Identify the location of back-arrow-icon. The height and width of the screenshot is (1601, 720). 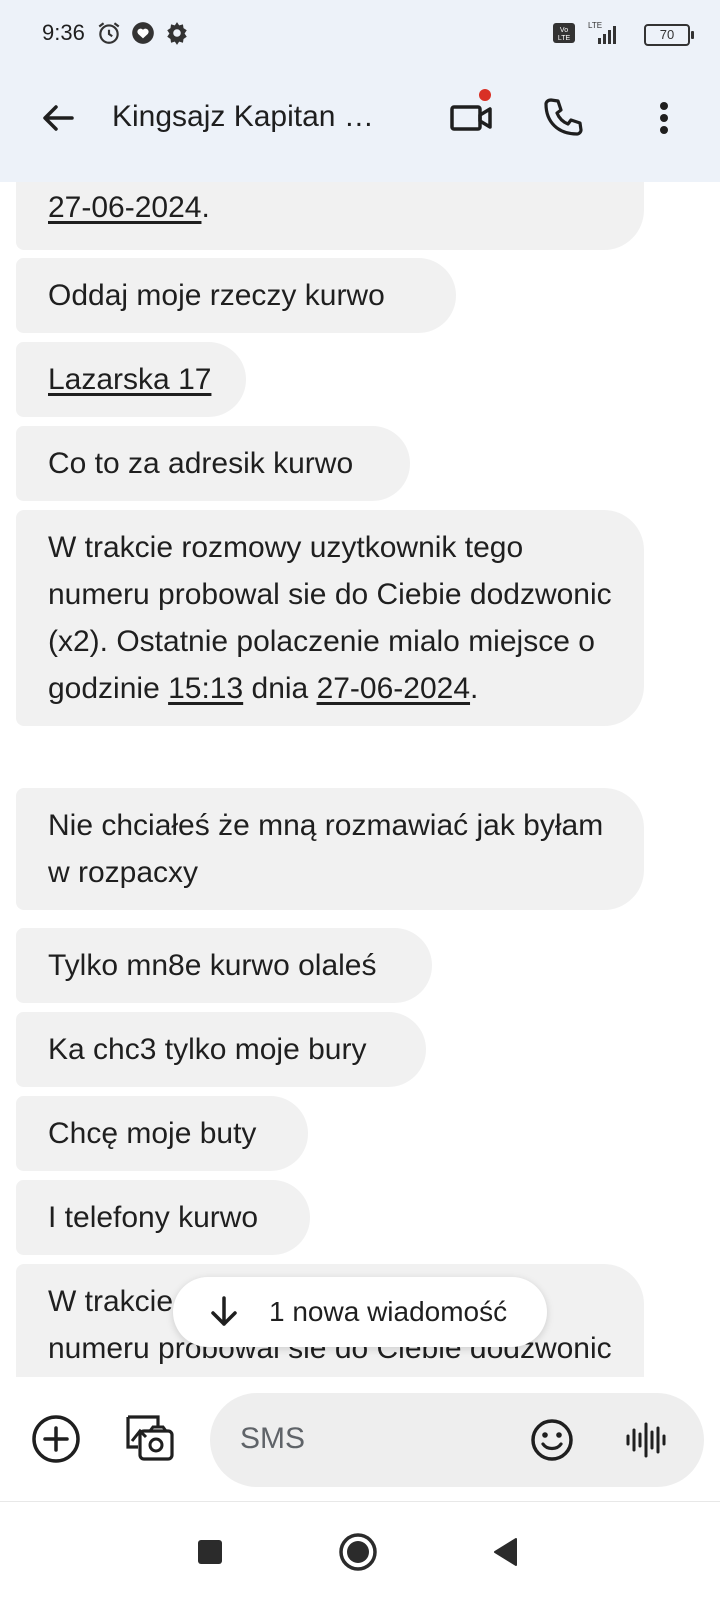
(58, 118).